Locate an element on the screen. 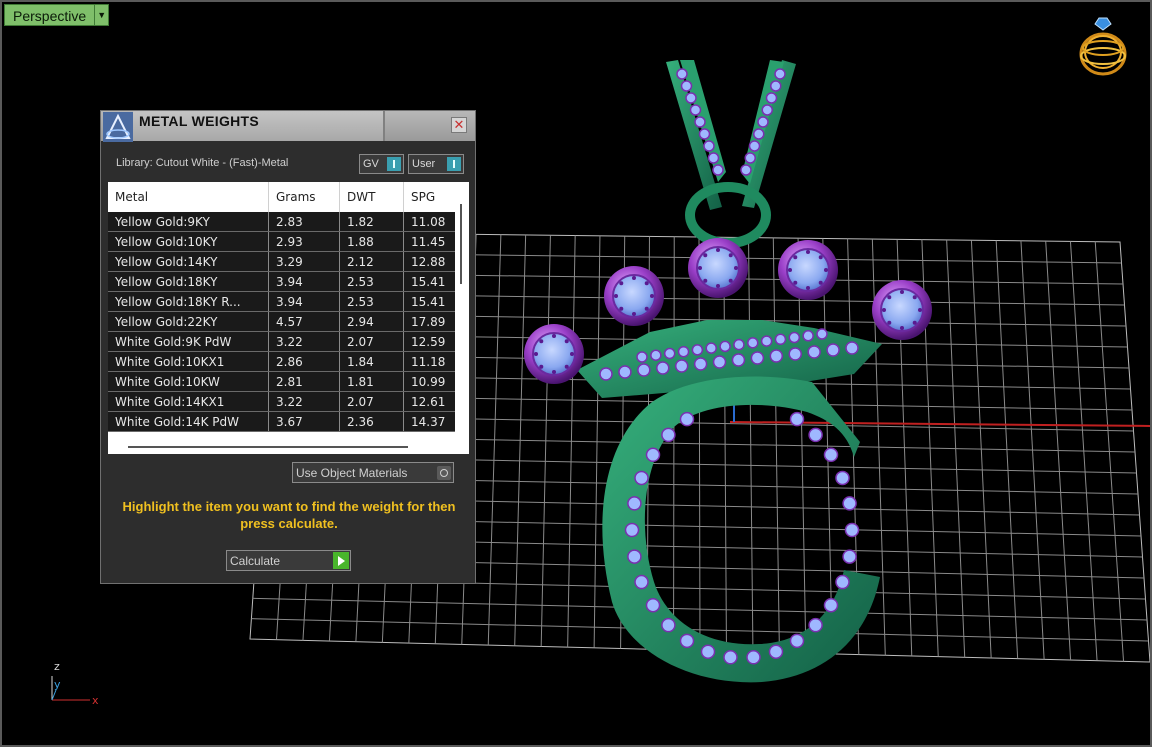 The width and height of the screenshot is (1152, 747). use-object-materials-toggle: Use Object Materials is located at coordinates (373, 472).